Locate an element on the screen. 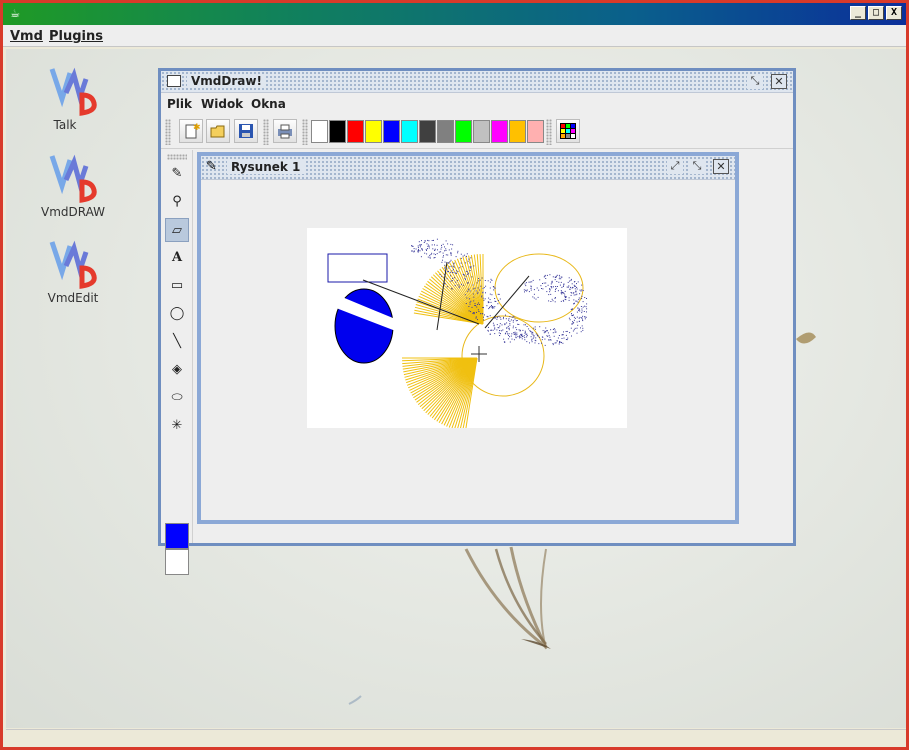 The image size is (909, 750). minimize-icon: ⤢ is located at coordinates (675, 166).